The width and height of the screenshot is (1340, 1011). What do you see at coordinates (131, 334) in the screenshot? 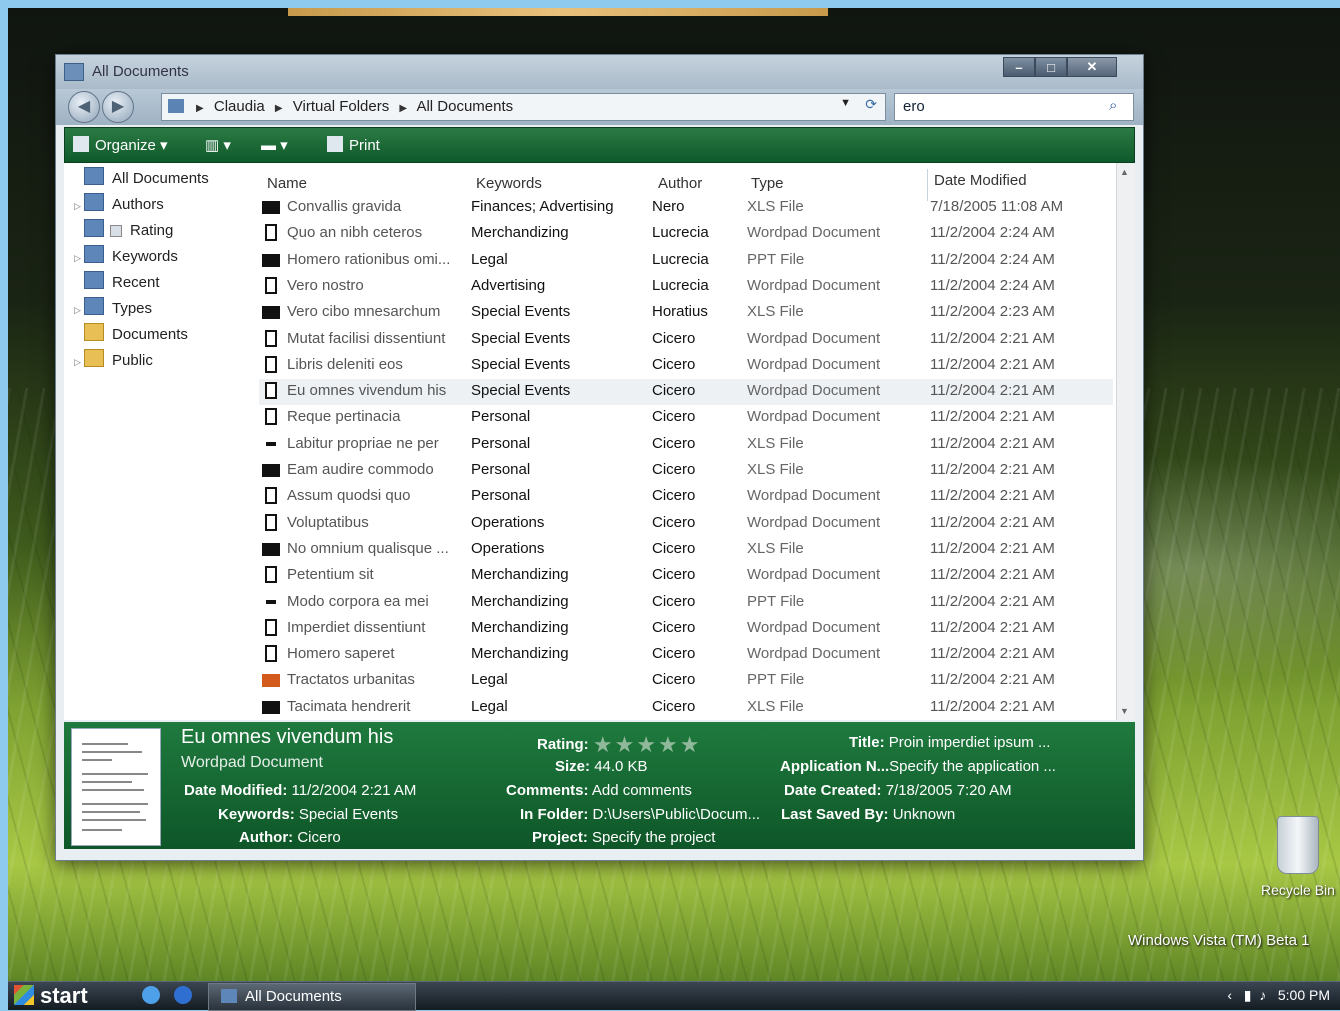
I see `nav-item-documents: Documents` at bounding box center [131, 334].